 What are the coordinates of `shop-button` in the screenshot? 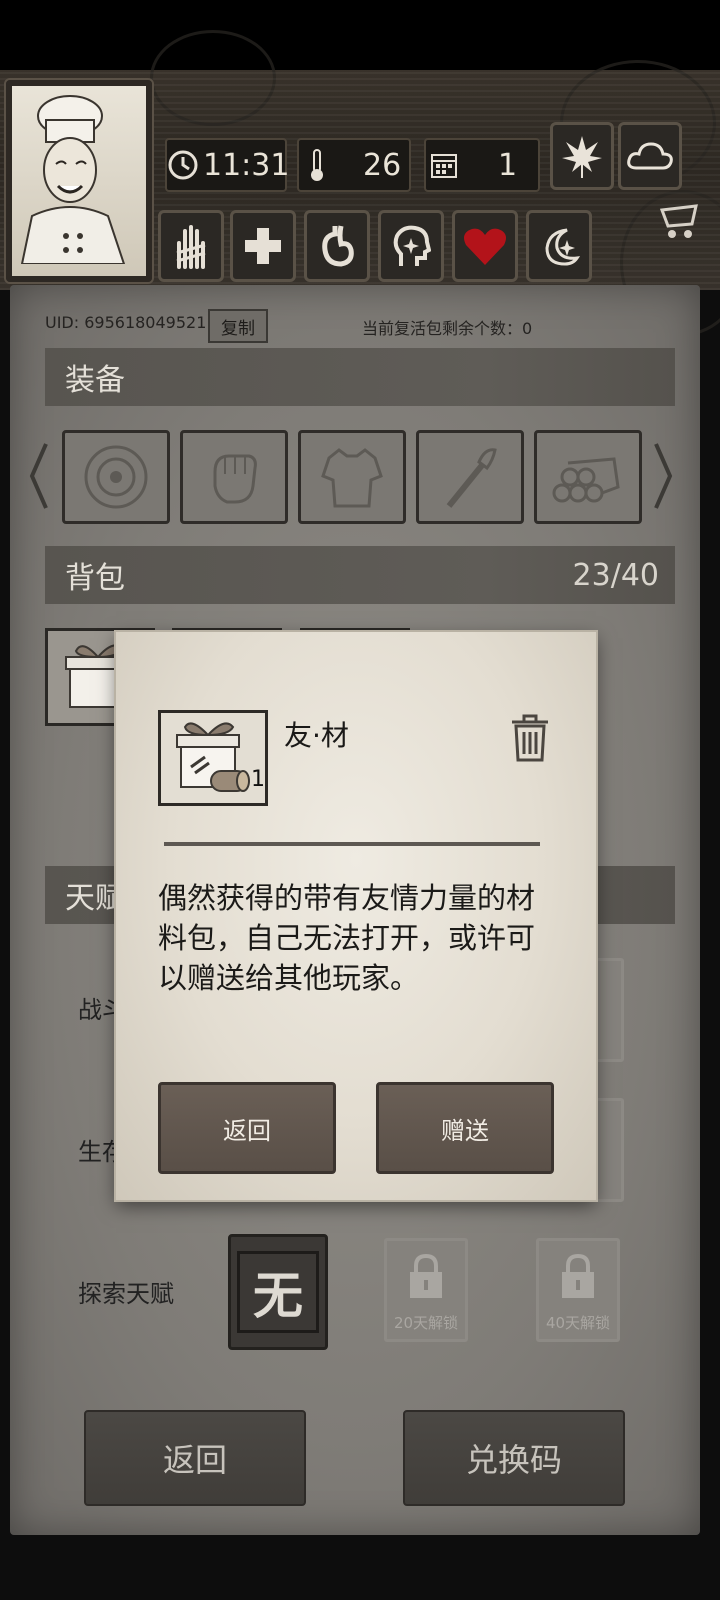 It's located at (680, 222).